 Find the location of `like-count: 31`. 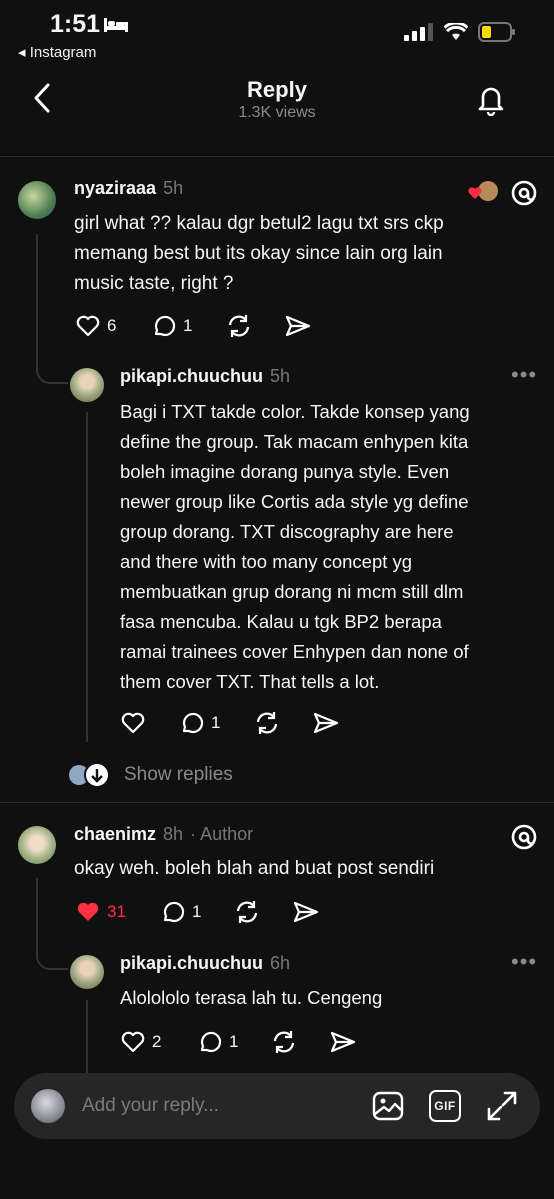

like-count: 31 is located at coordinates (116, 911).